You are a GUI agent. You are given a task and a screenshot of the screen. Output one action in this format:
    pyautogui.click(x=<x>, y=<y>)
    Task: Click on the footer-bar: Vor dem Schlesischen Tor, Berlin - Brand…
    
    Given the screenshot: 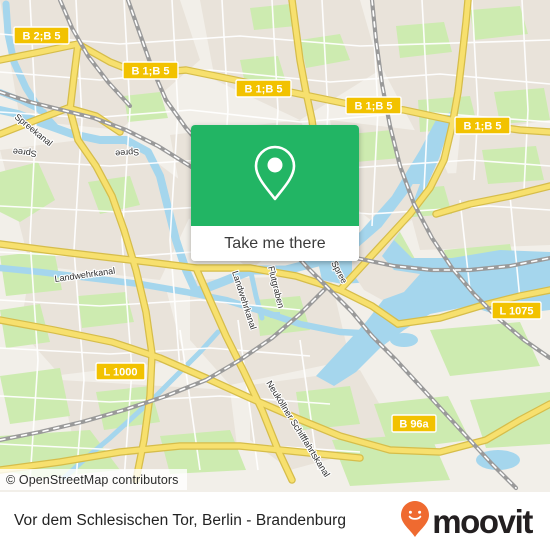 What is the action you would take?
    pyautogui.click(x=275, y=521)
    